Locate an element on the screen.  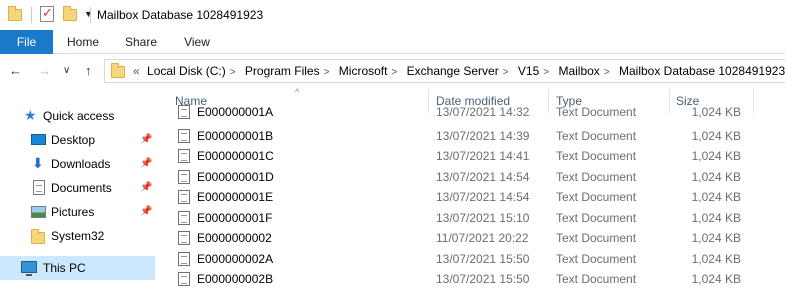
sidebar-item-label: Desktop is located at coordinates (73, 140).